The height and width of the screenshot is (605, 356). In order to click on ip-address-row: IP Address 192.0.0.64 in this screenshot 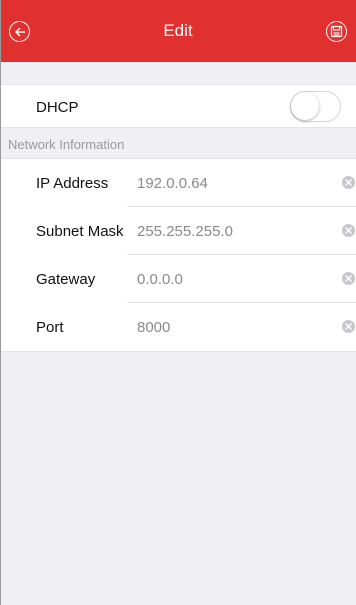, I will do `click(178, 183)`.